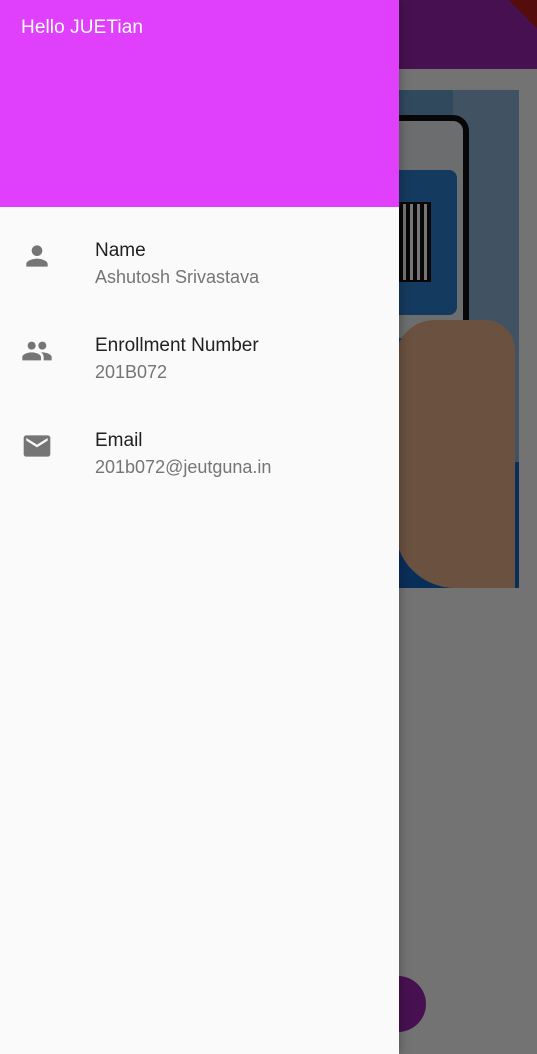 This screenshot has width=537, height=1054. What do you see at coordinates (199, 444) in the screenshot?
I see `list-item-email: Email 201b072@jeutguna.in` at bounding box center [199, 444].